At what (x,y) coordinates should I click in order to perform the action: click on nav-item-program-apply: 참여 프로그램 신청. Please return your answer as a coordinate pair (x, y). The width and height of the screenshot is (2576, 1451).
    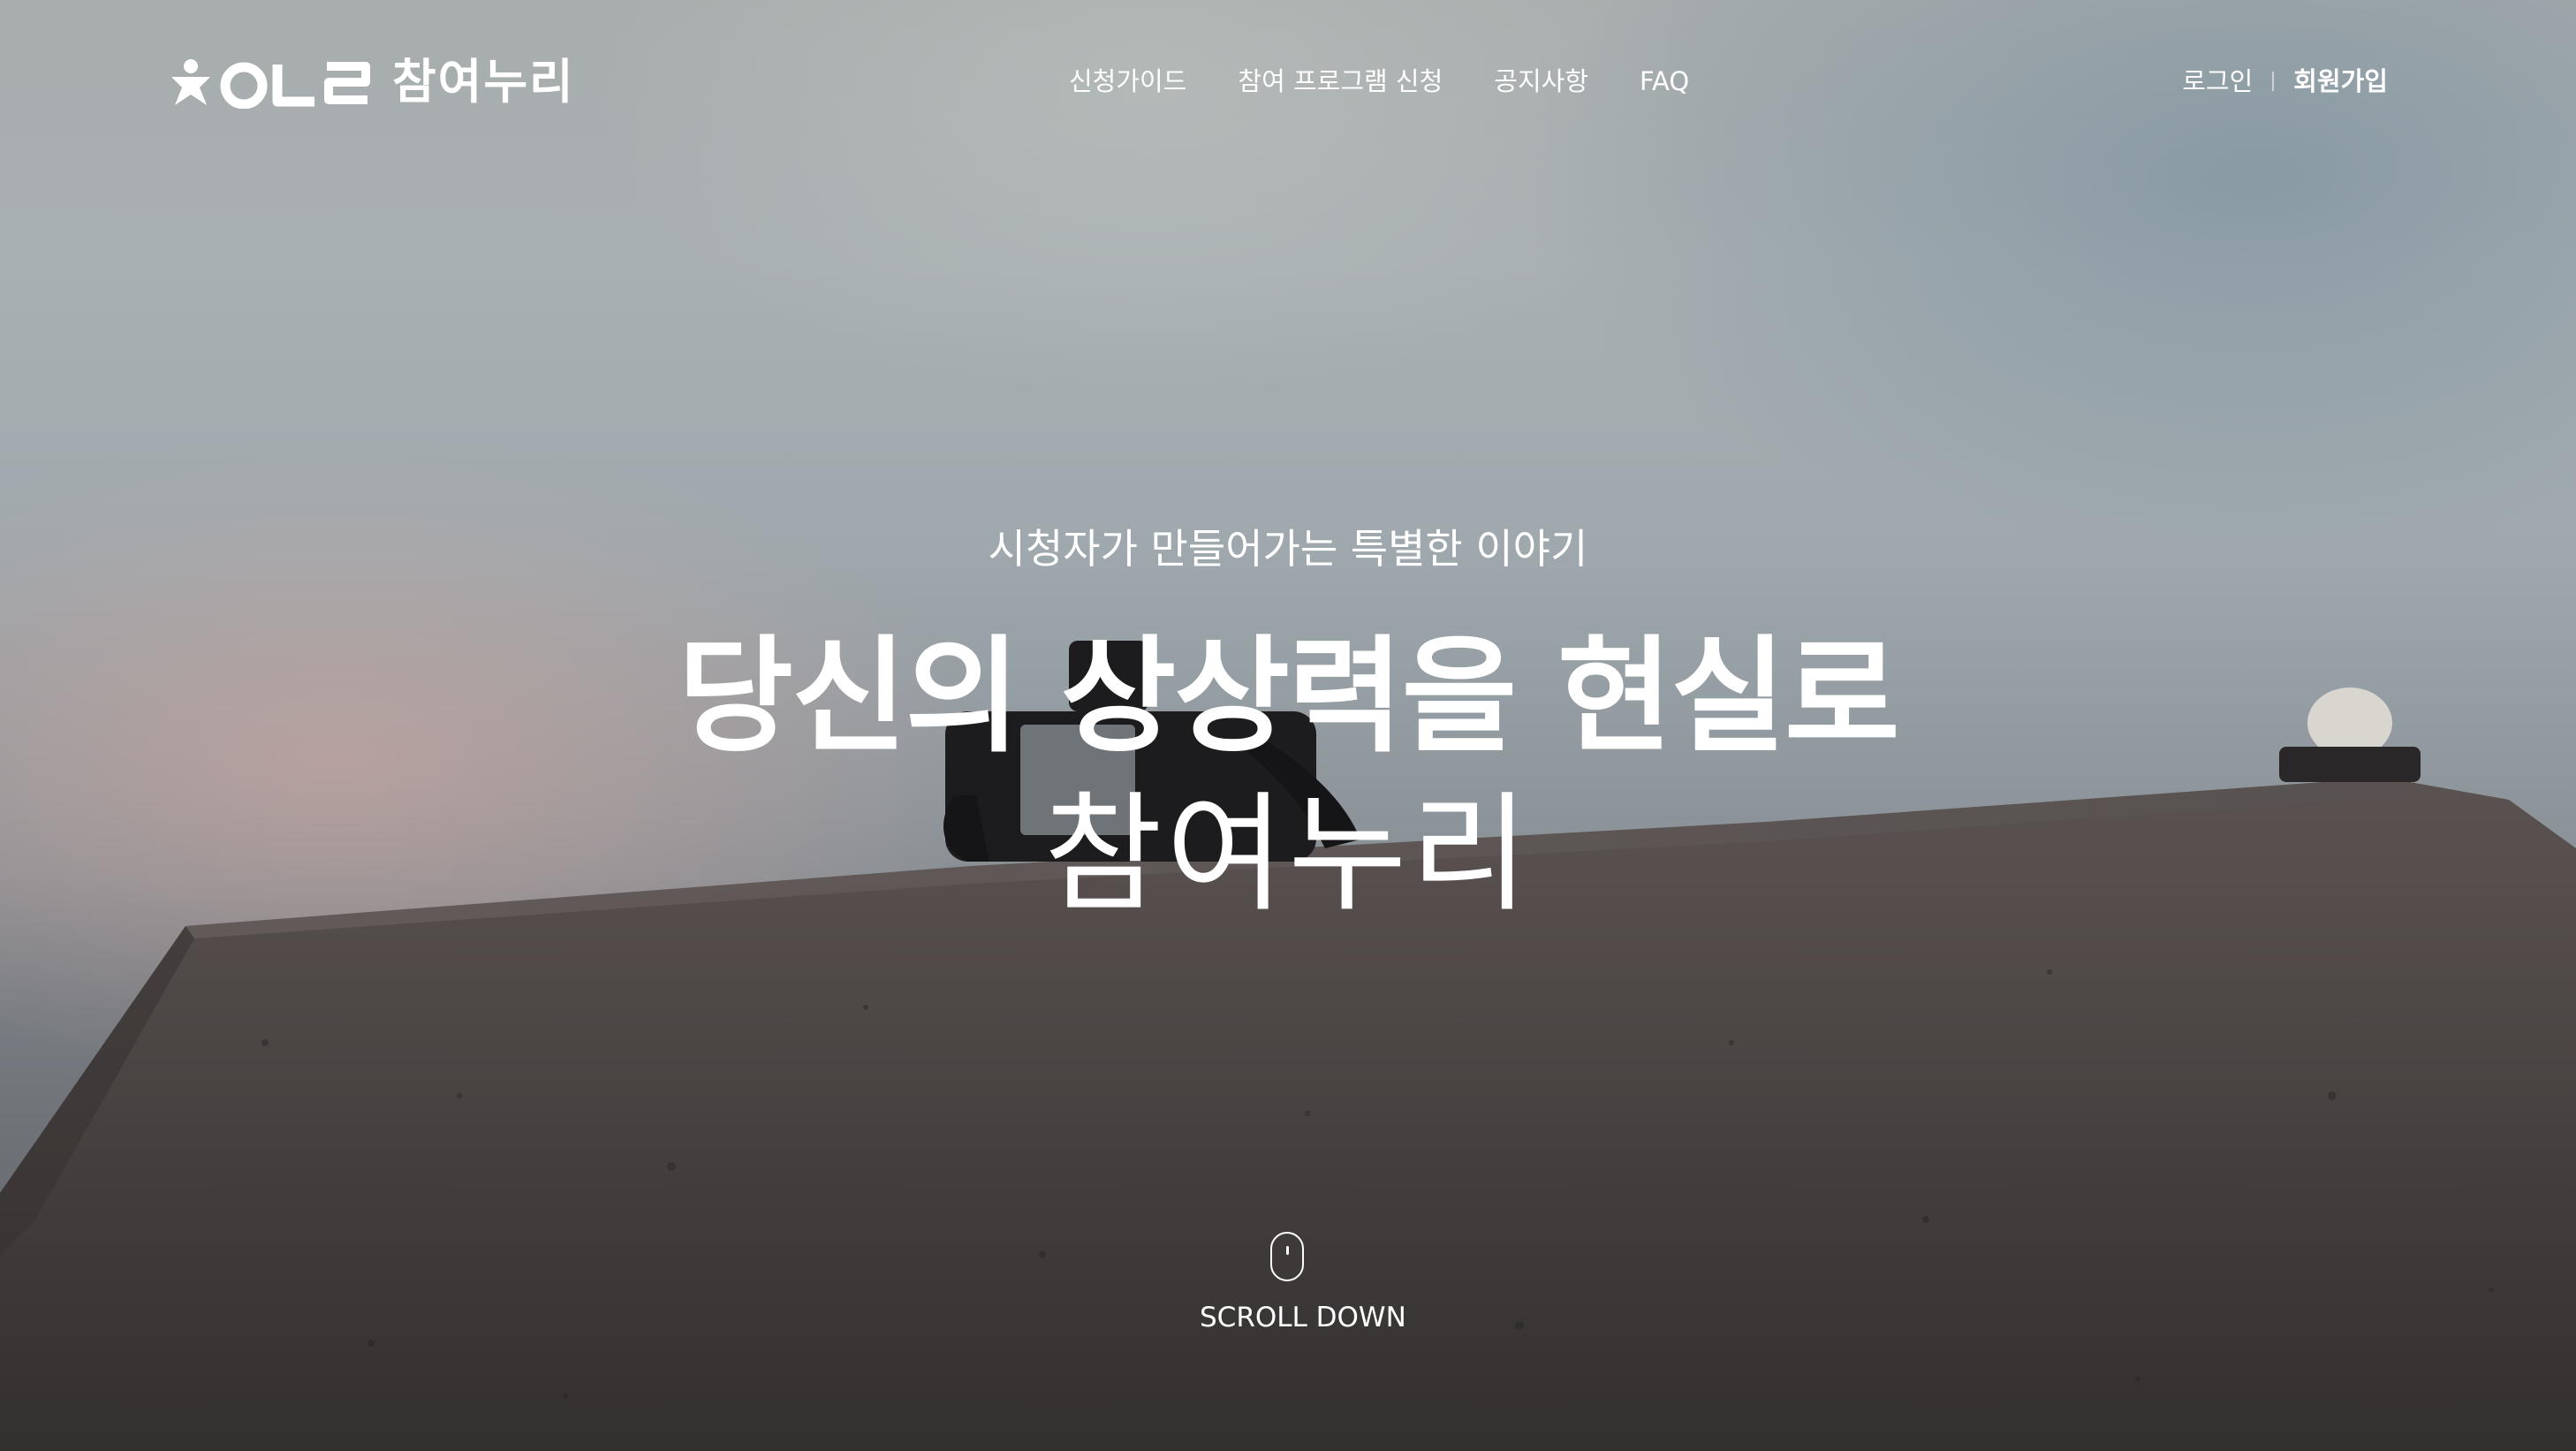
    Looking at the image, I should click on (1340, 82).